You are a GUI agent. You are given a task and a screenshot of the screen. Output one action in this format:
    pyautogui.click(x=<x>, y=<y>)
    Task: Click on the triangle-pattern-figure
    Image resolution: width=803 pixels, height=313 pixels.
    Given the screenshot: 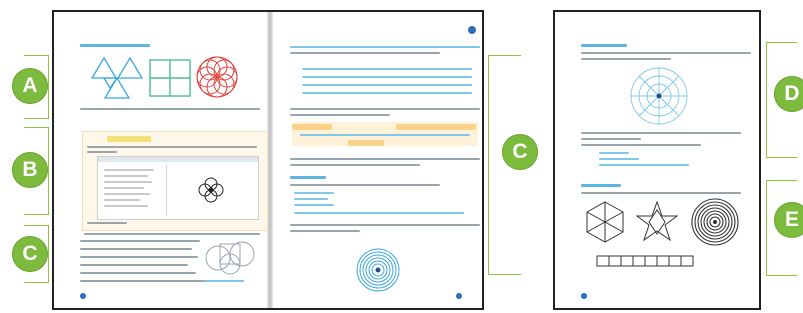 What is the action you would take?
    pyautogui.click(x=117, y=77)
    